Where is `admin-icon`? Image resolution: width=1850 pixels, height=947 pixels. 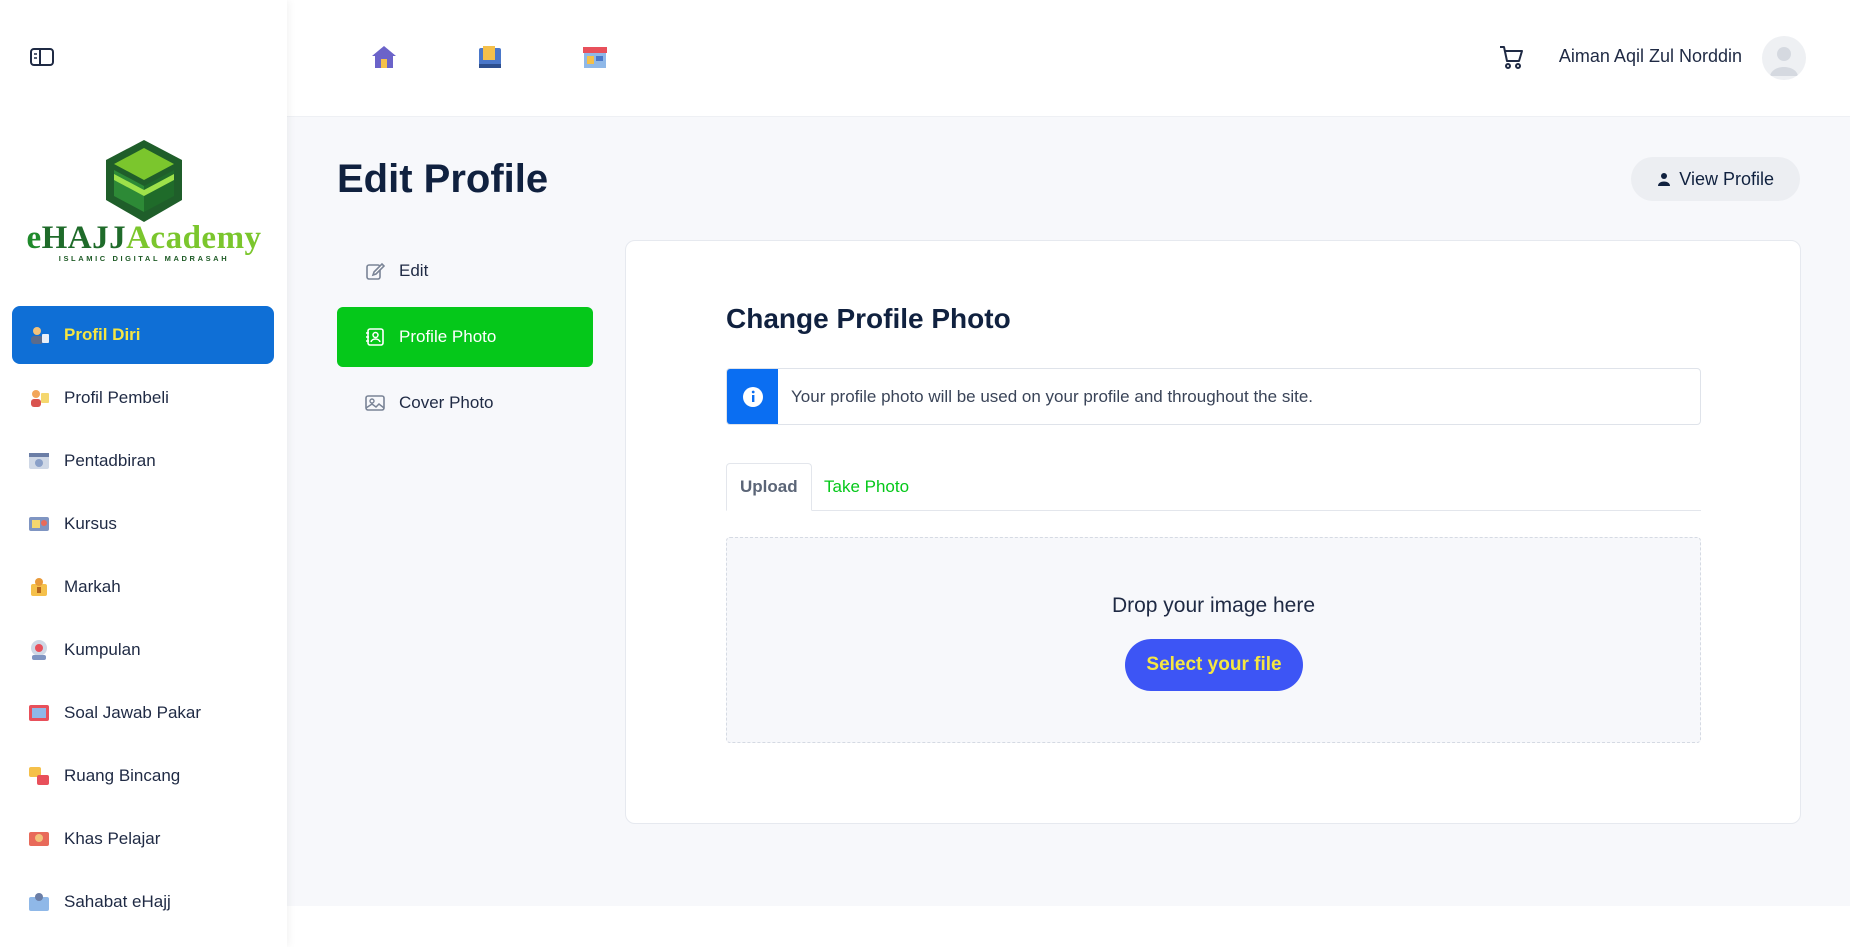
admin-icon is located at coordinates (39, 461).